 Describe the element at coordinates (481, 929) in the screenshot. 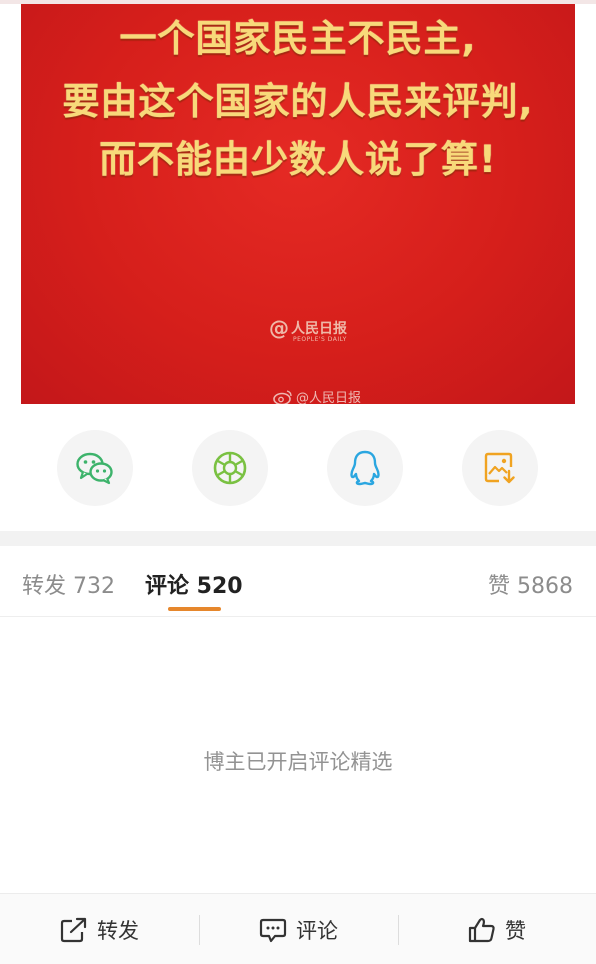

I see `thumbs-up-icon` at that location.